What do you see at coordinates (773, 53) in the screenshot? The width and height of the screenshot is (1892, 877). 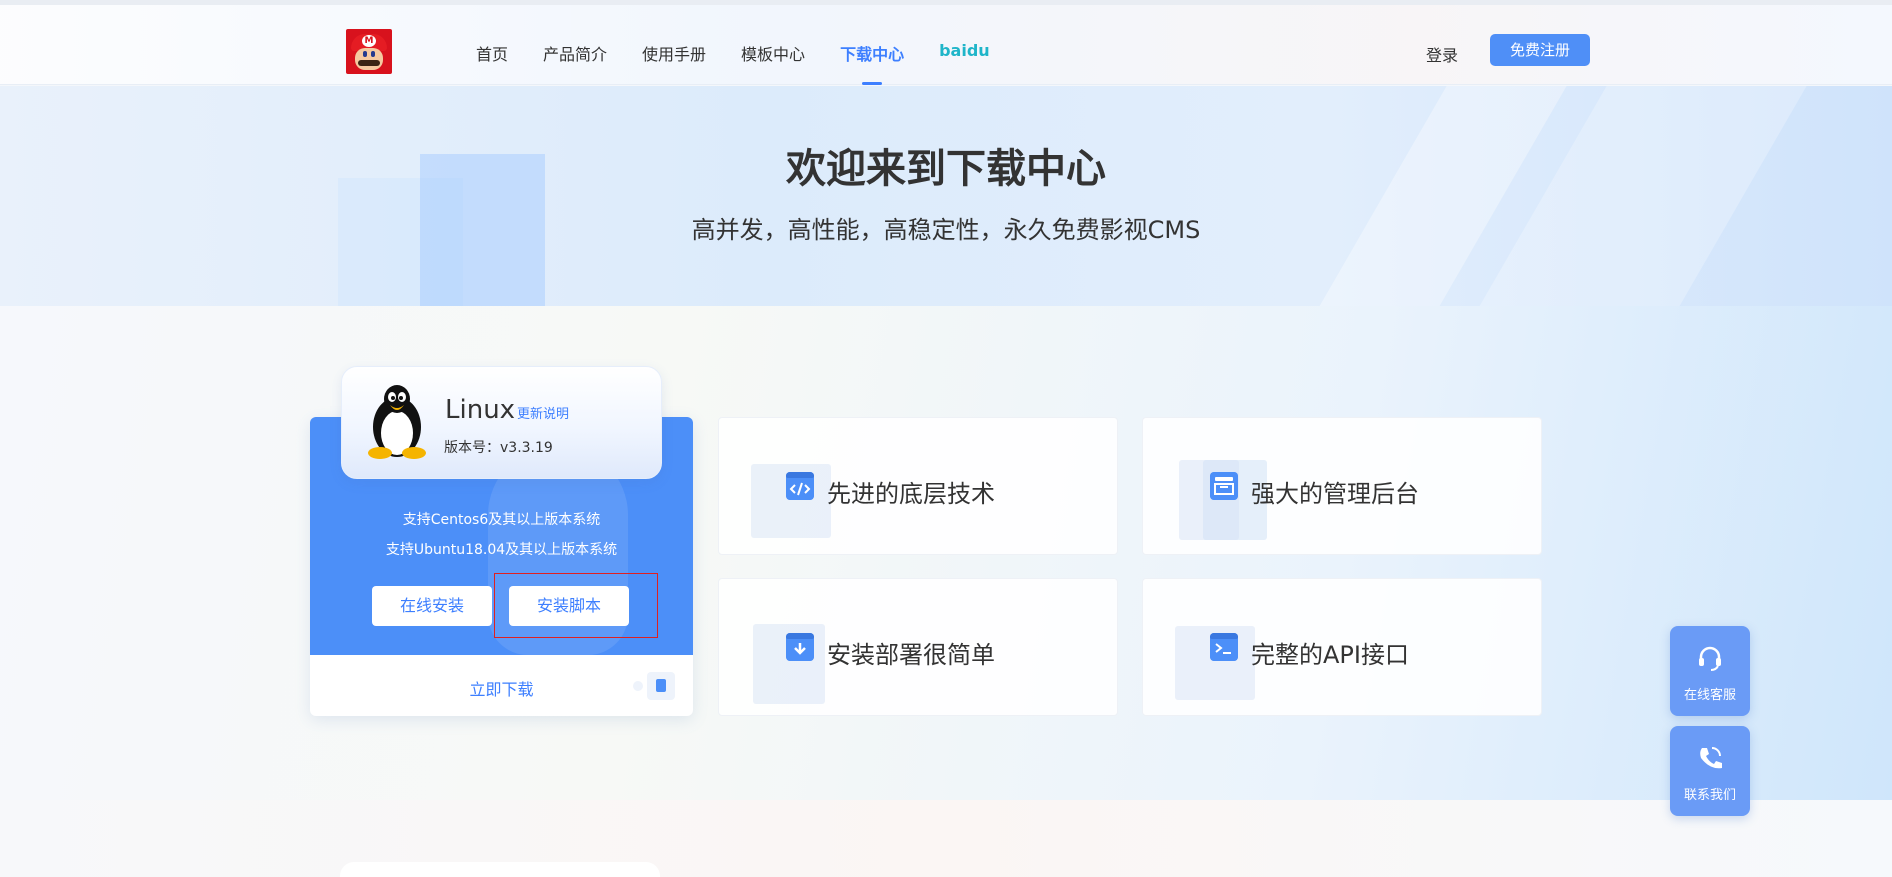 I see `nav-templates: 模板中心` at bounding box center [773, 53].